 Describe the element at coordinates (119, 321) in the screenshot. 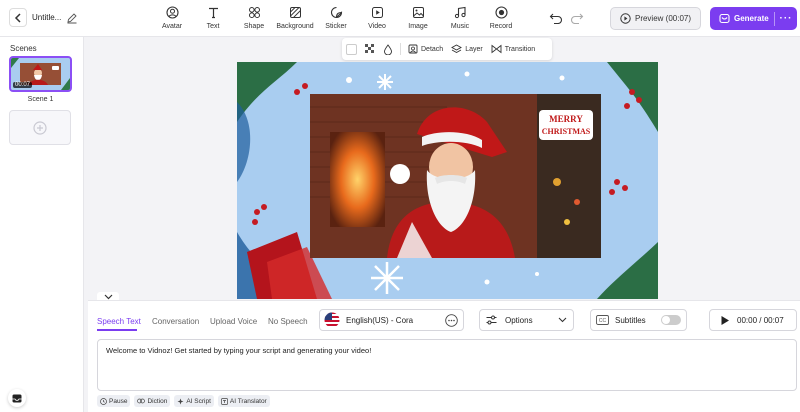

I see `tab-speech-text: Speech Text` at that location.